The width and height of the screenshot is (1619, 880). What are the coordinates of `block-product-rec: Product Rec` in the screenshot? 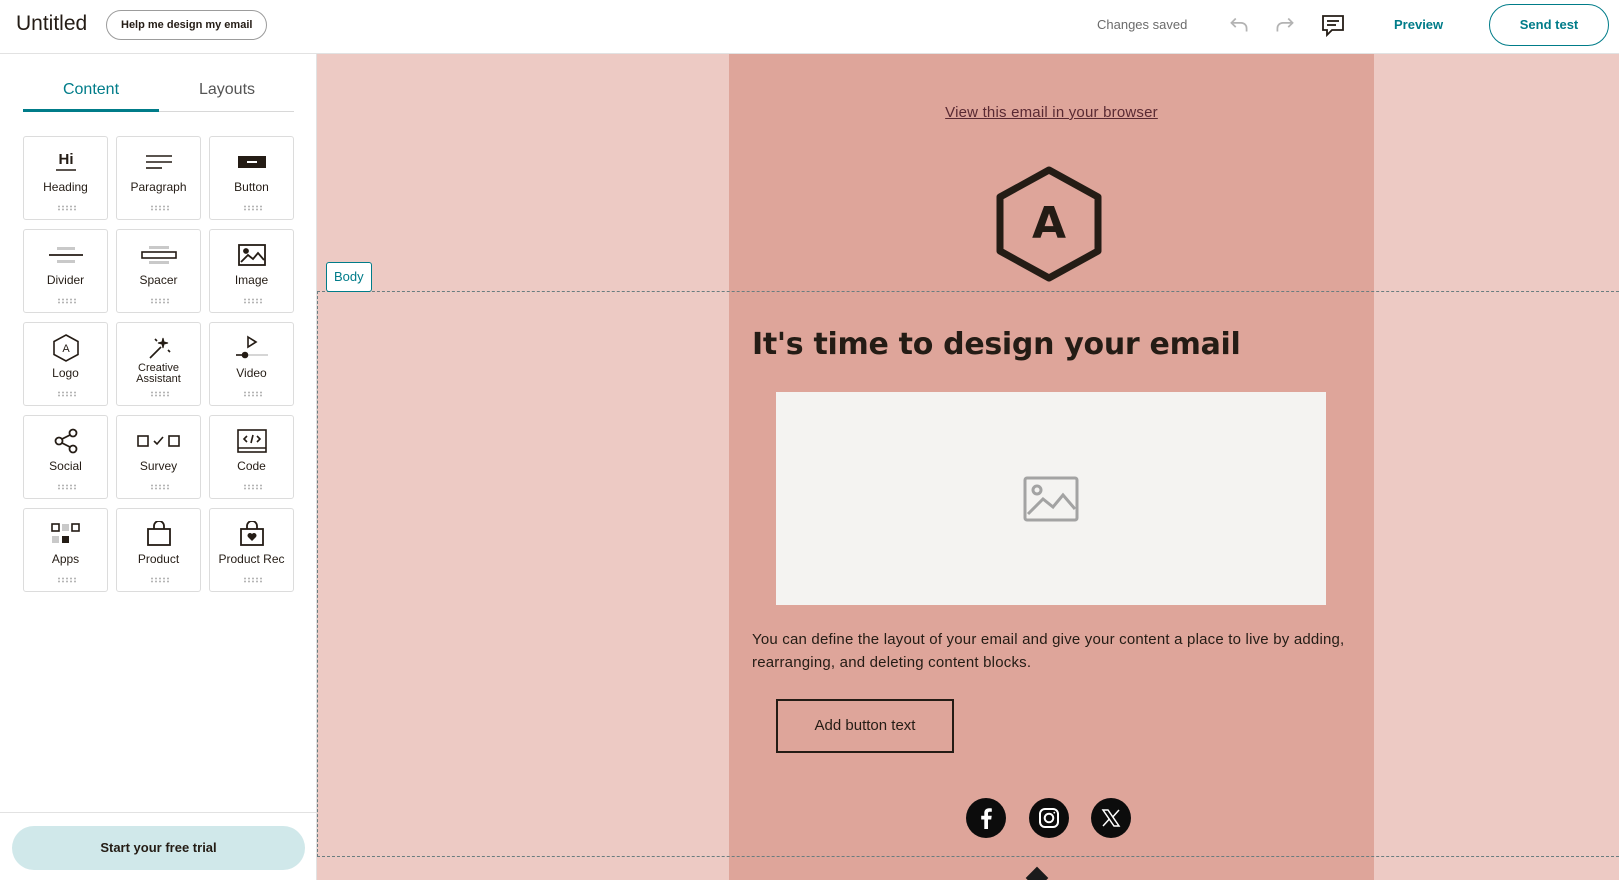 It's located at (251, 550).